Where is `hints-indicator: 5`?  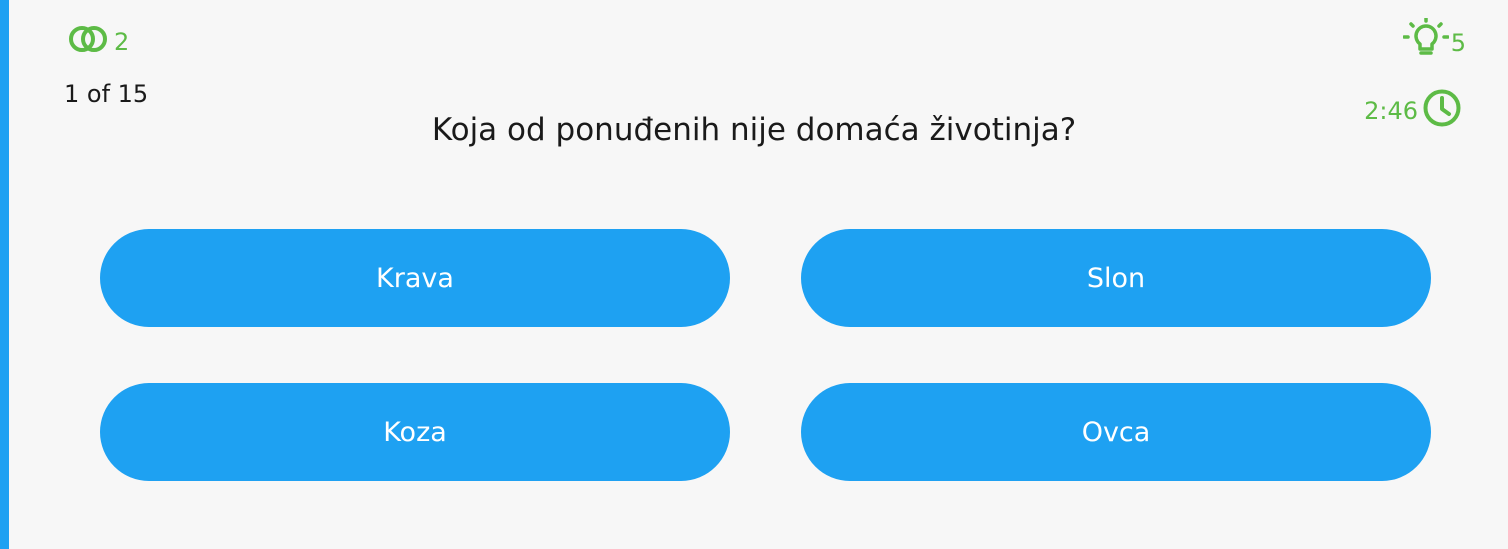
hints-indicator: 5 is located at coordinates (1433, 42).